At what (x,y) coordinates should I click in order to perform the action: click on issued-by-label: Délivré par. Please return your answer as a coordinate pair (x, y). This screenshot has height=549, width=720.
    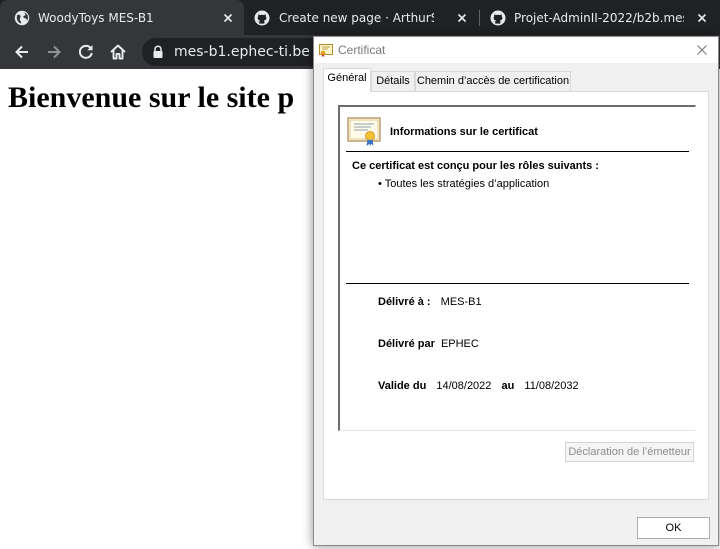
    Looking at the image, I should click on (406, 344).